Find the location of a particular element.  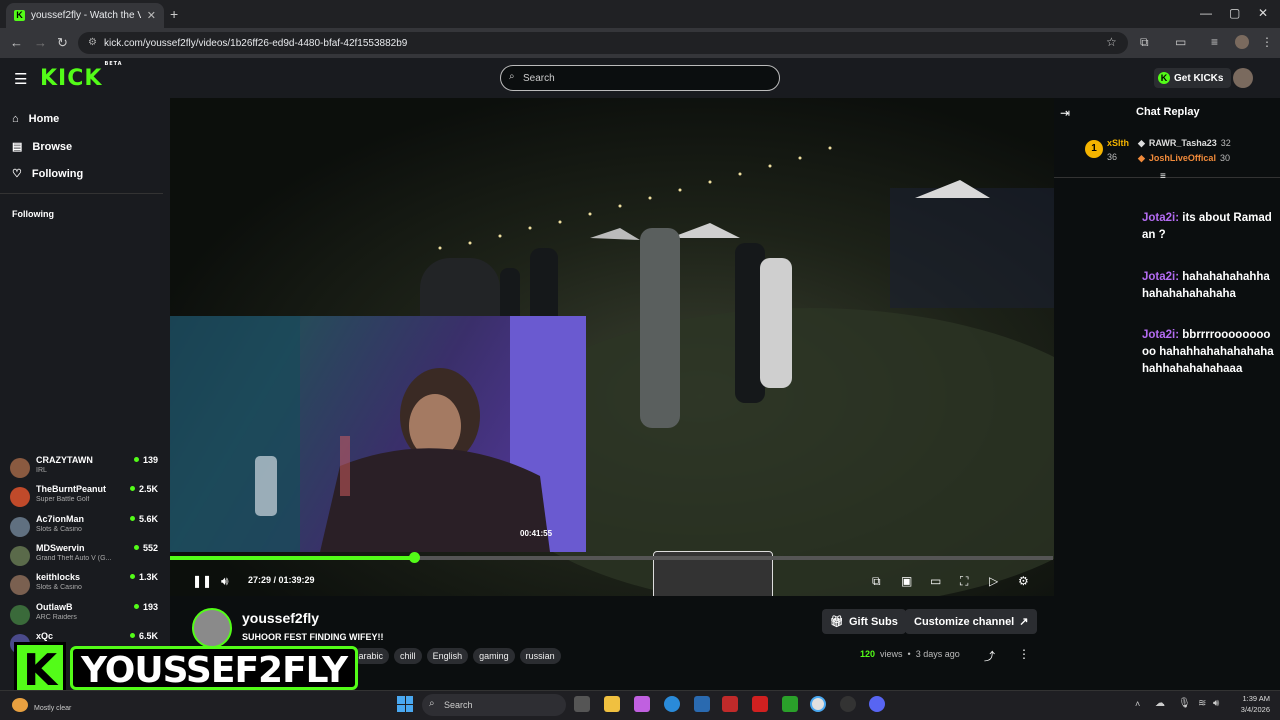

menu-icon: ☰ is located at coordinates (20, 79).